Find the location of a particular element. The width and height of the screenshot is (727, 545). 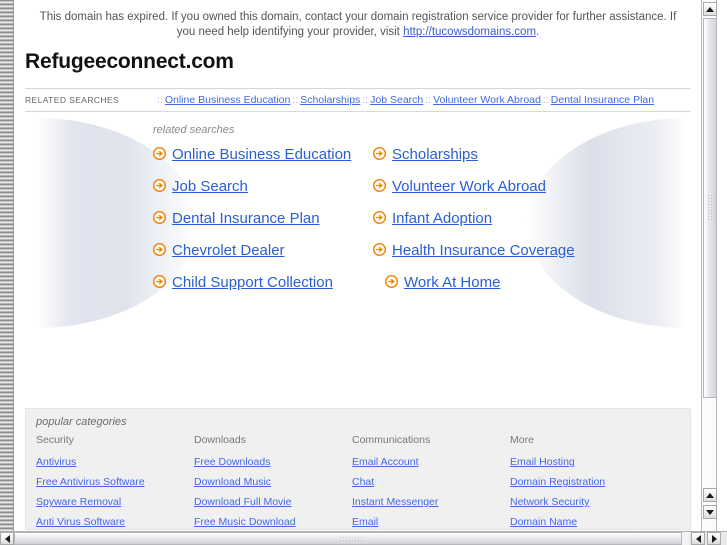

category-link: Antivirus is located at coordinates (115, 462).